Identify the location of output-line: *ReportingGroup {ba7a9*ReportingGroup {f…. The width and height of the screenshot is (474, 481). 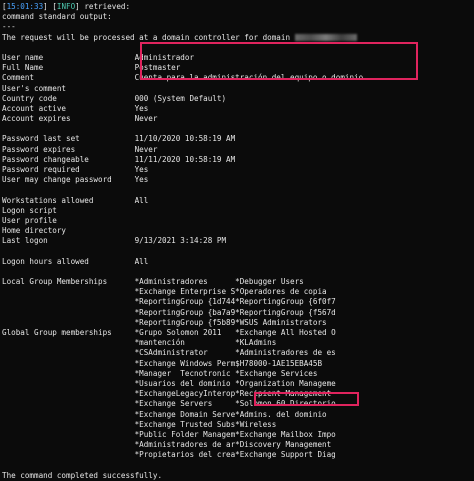
(169, 312).